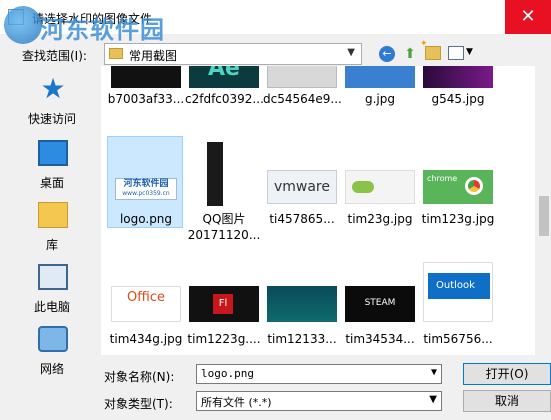 This screenshot has width=551, height=420. What do you see at coordinates (380, 219) in the screenshot?
I see `file-name: tim23g.jpg` at bounding box center [380, 219].